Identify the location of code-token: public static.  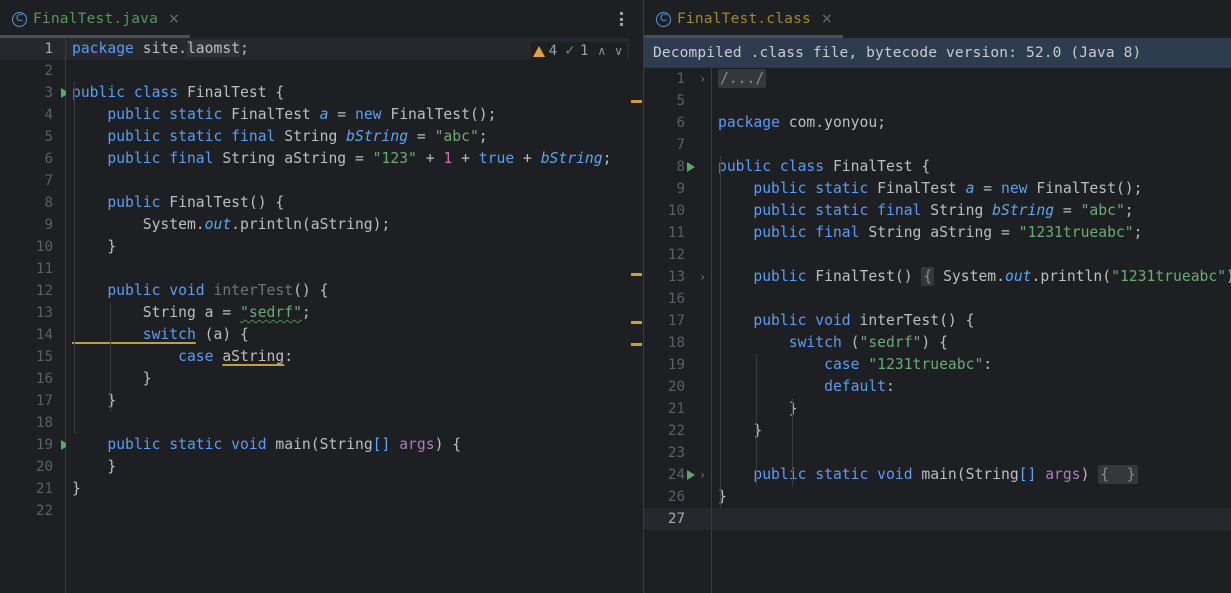
(798, 188).